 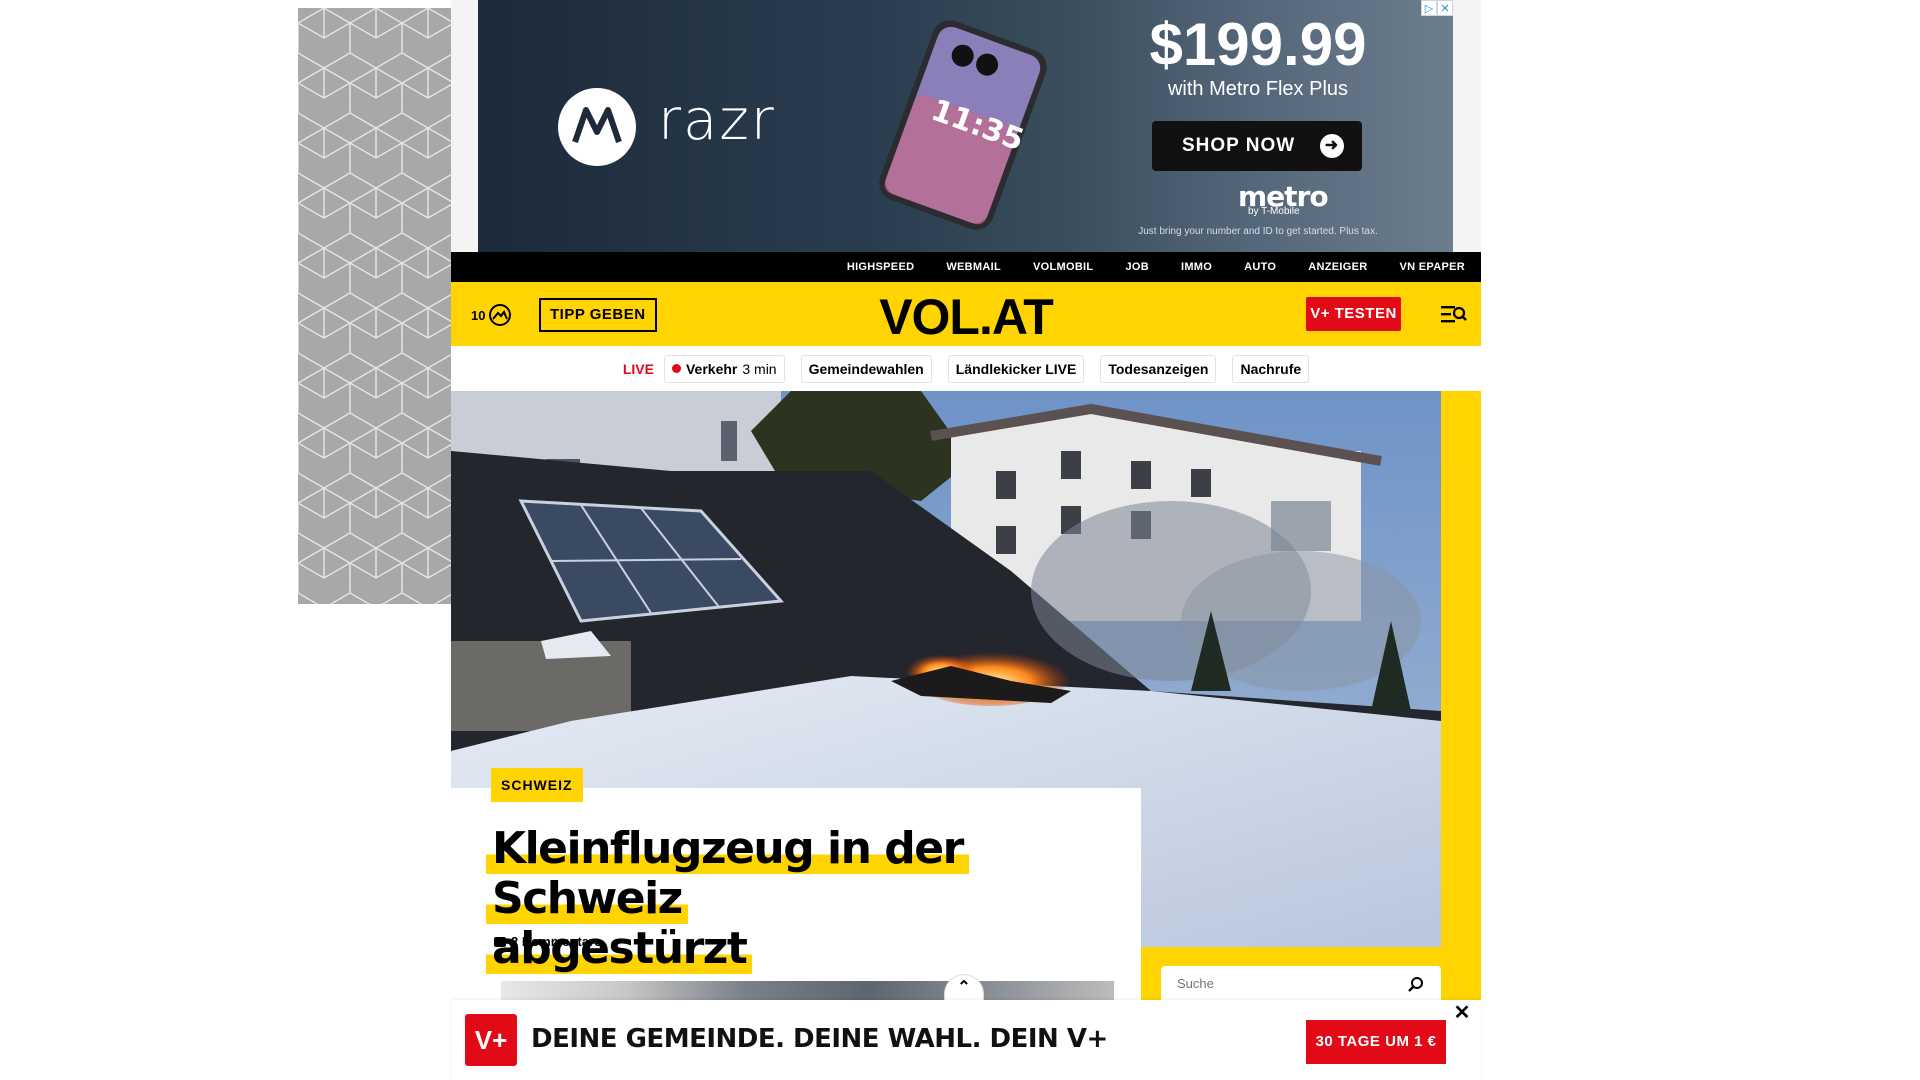 I want to click on promo-cta-button: 30 TAGE UM 1 €, so click(x=1376, y=1042).